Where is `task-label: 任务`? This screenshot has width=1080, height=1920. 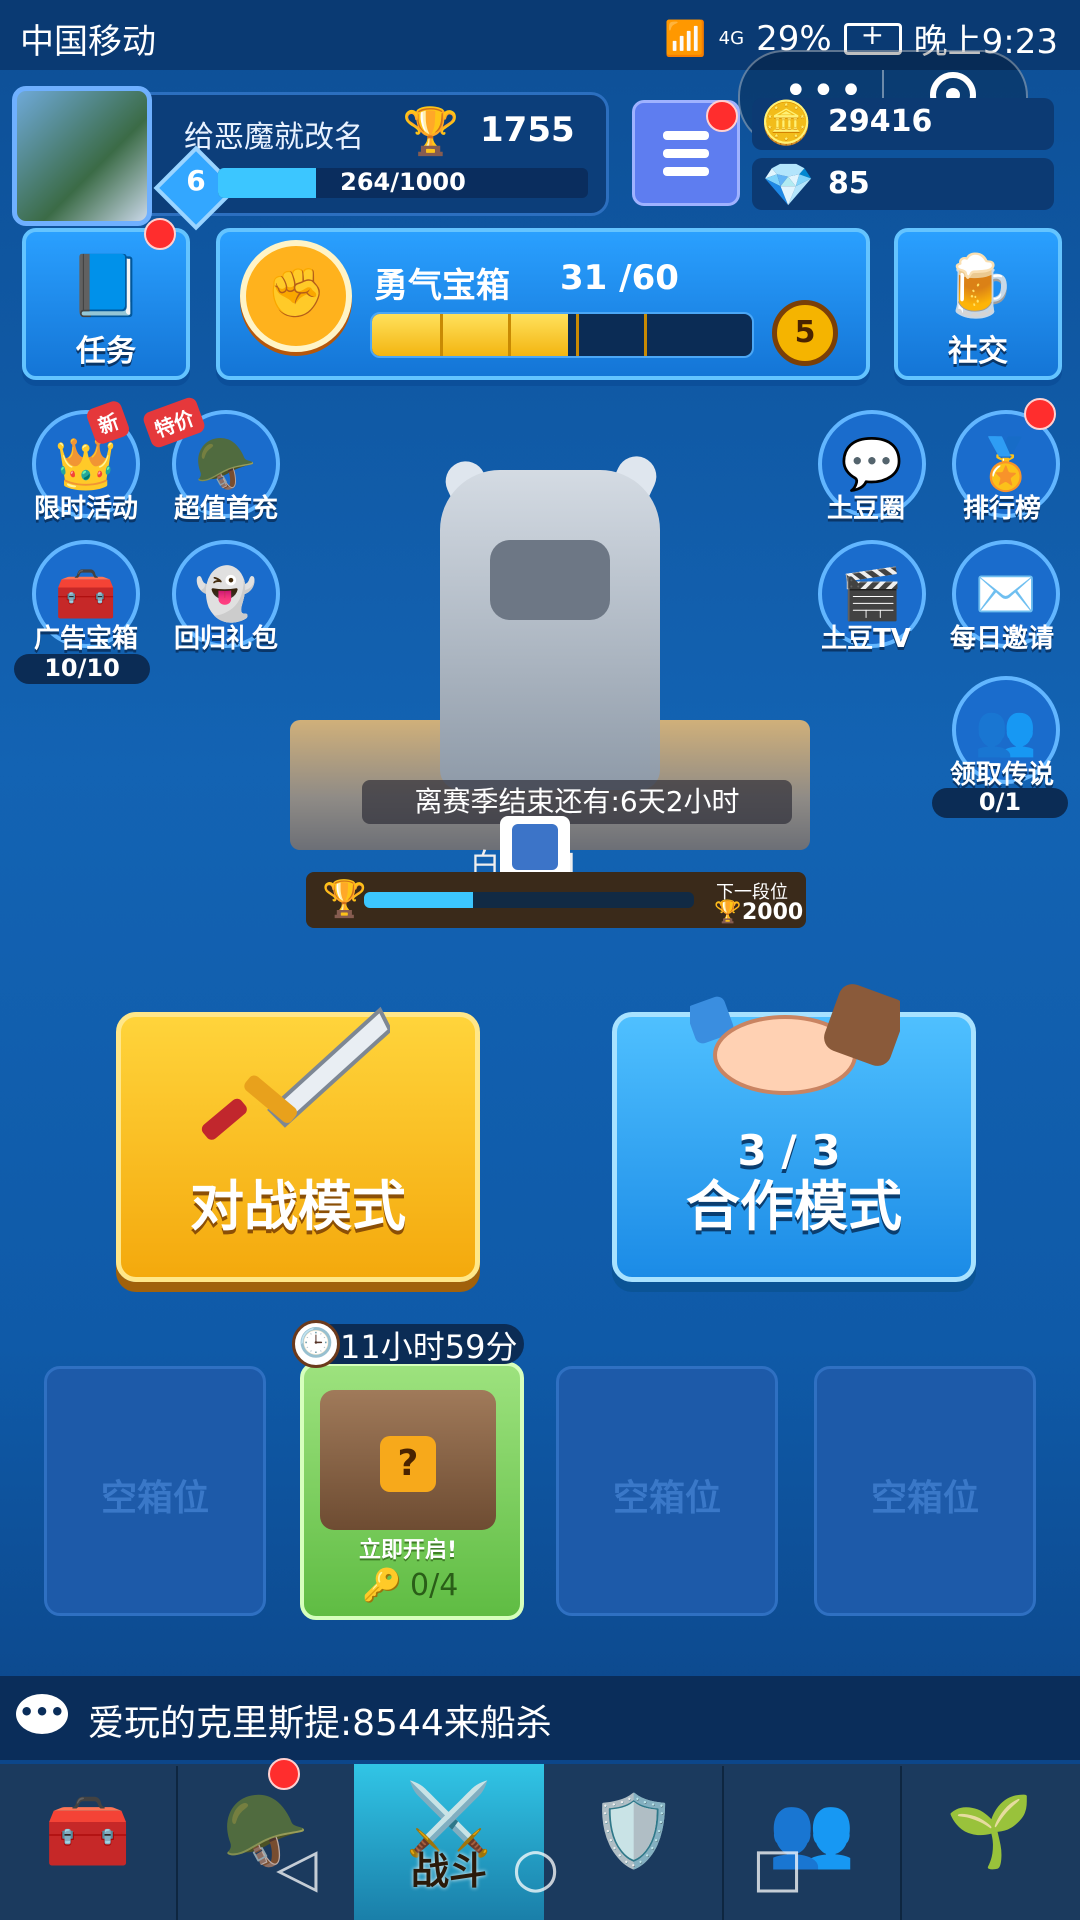 task-label: 任务 is located at coordinates (106, 351).